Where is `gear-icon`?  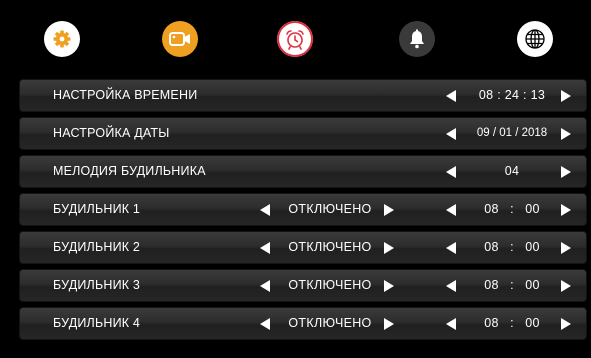
gear-icon is located at coordinates (62, 39).